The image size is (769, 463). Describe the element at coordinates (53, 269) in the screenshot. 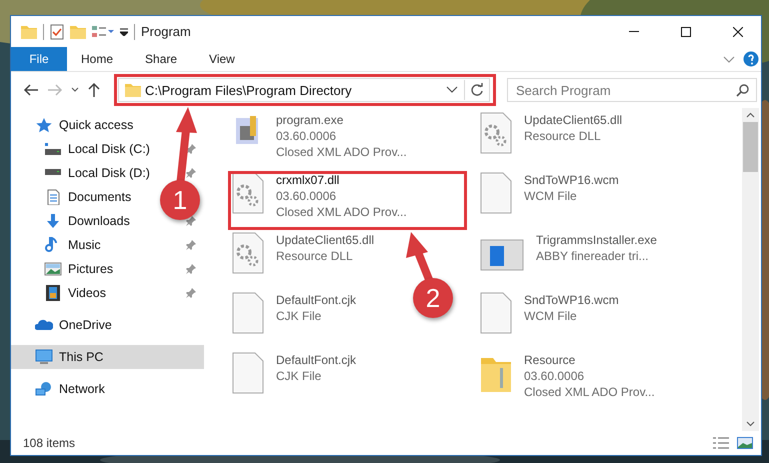

I see `picture-icon` at that location.